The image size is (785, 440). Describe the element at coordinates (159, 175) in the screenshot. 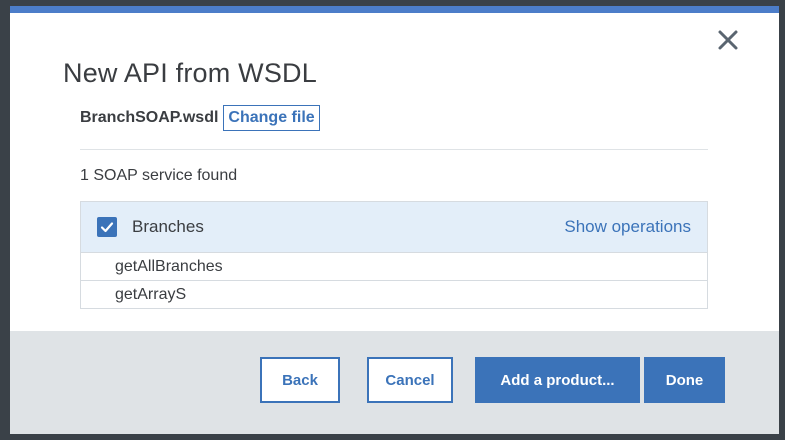

I see `services-found-text: 1 SOAP service found` at that location.